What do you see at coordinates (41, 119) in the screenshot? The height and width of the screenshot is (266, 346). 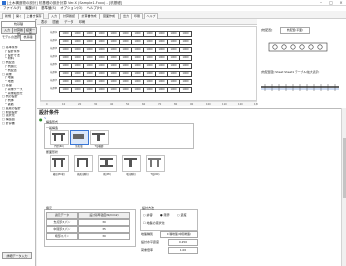 I see `ok-icon: ●` at bounding box center [41, 119].